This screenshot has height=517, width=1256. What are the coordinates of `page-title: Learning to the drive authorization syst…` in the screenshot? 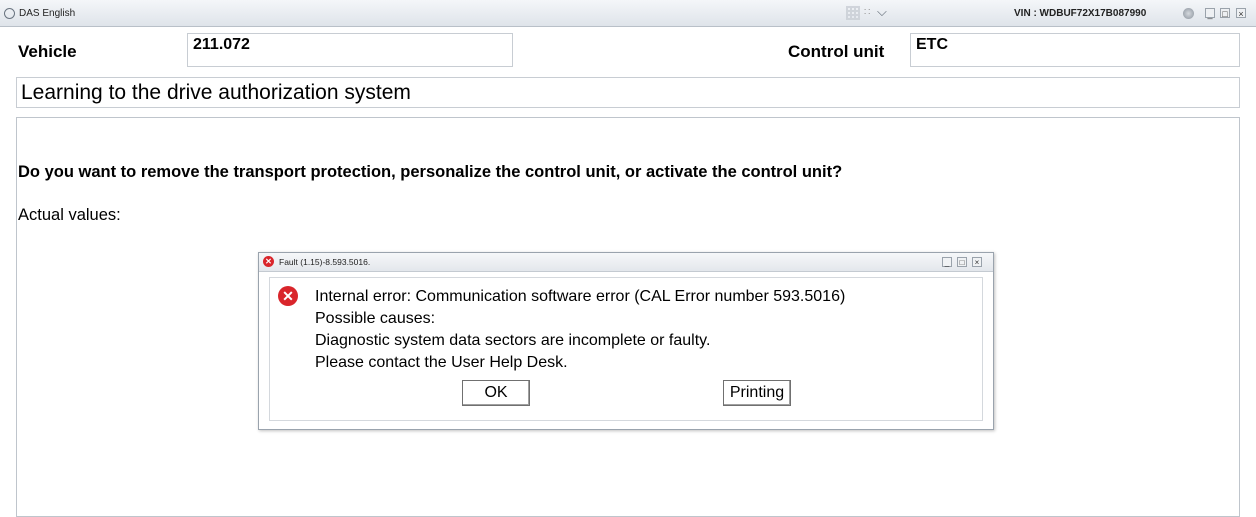 It's located at (628, 92).